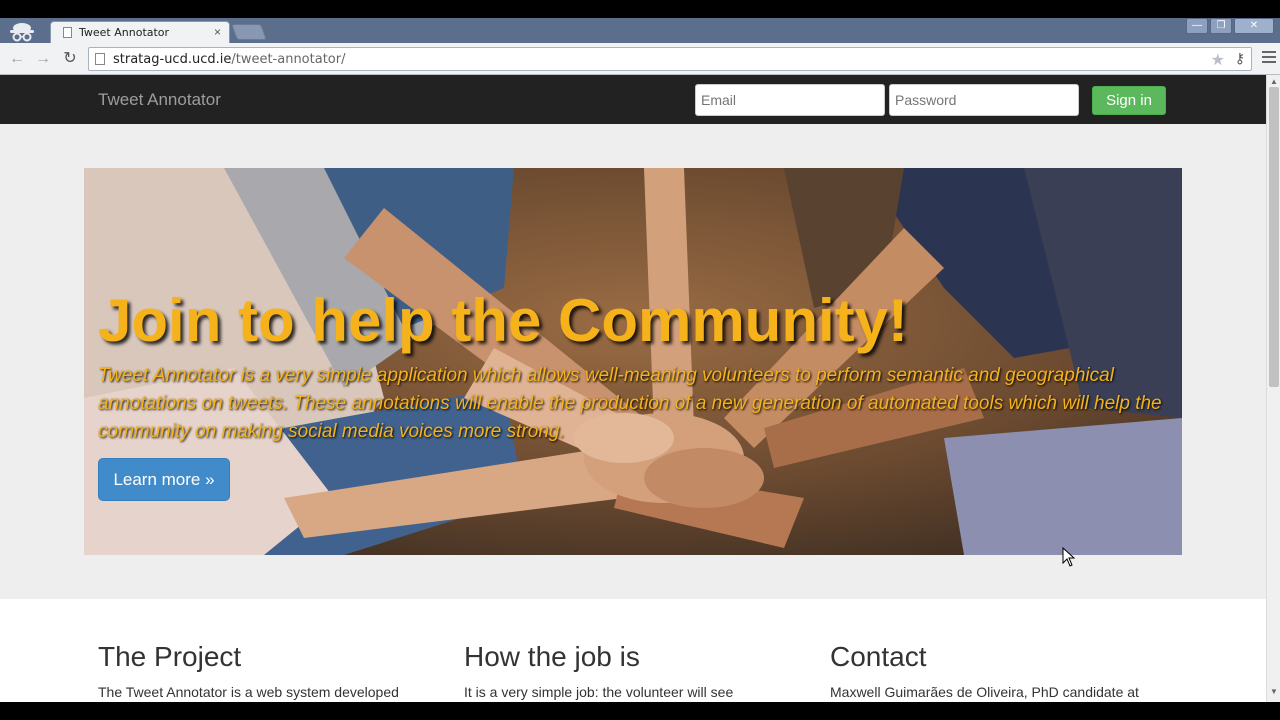  I want to click on minimize-button: —, so click(1197, 26).